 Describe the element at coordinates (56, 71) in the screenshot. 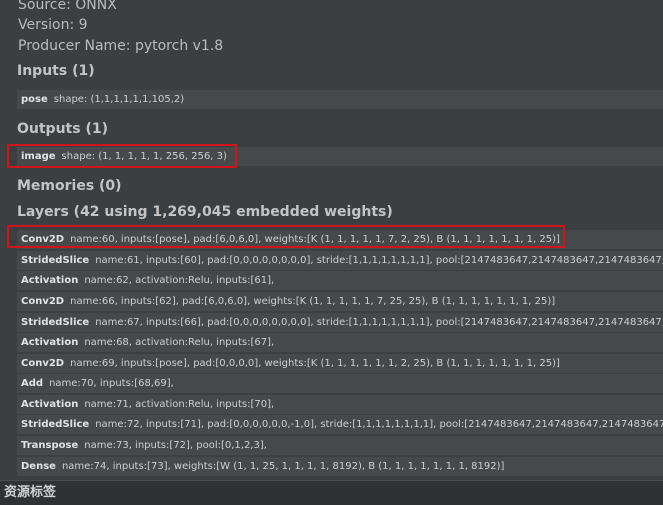

I see `inputs-title: Inputs (1)` at that location.